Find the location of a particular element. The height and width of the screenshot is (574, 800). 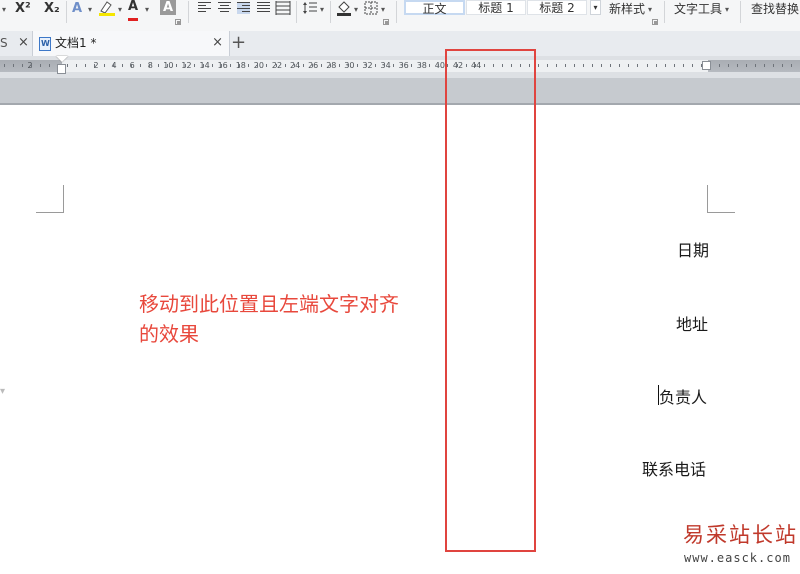

left-indent-marker is located at coordinates (61, 69).